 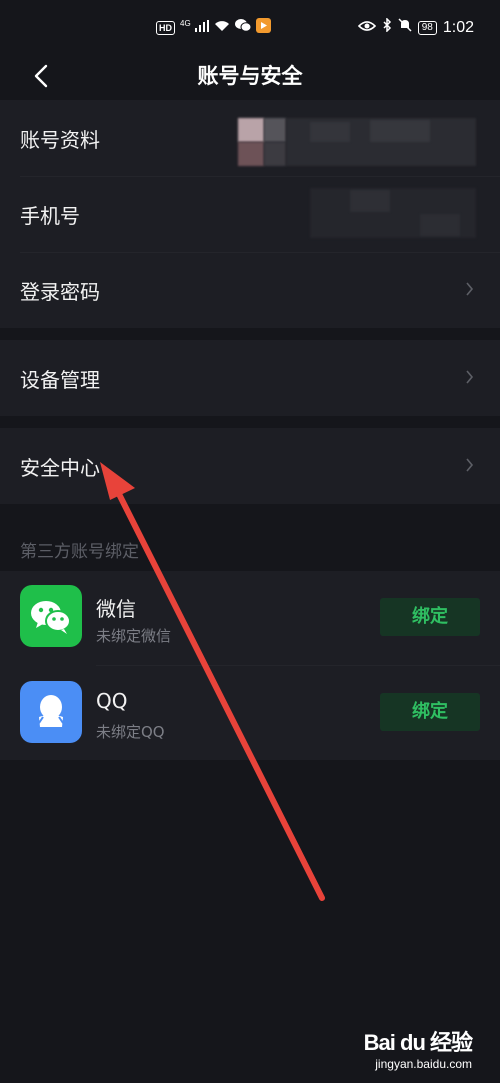 I want to click on row-label: 手机号, so click(x=50, y=216).